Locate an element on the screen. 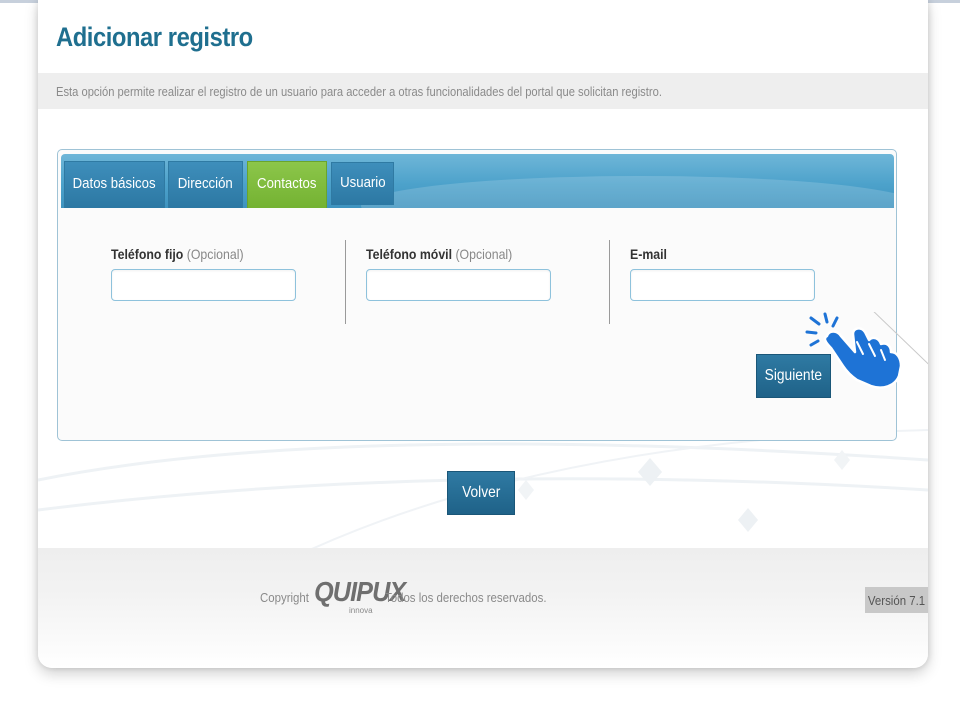 The width and height of the screenshot is (960, 720). tab-datos-basicos: Datos básicos is located at coordinates (114, 184).